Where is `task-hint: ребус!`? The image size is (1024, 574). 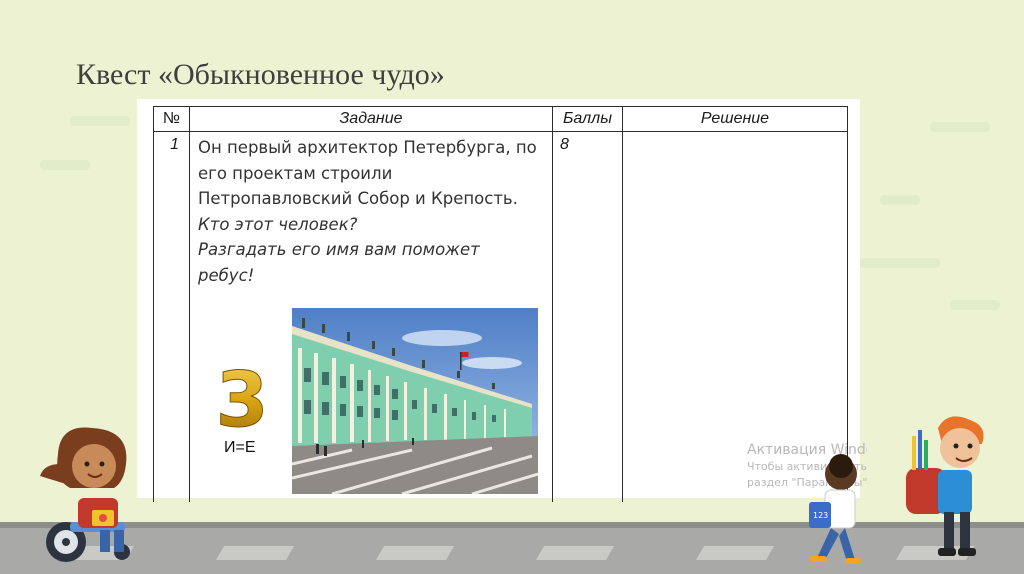 task-hint: ребус! is located at coordinates (226, 275).